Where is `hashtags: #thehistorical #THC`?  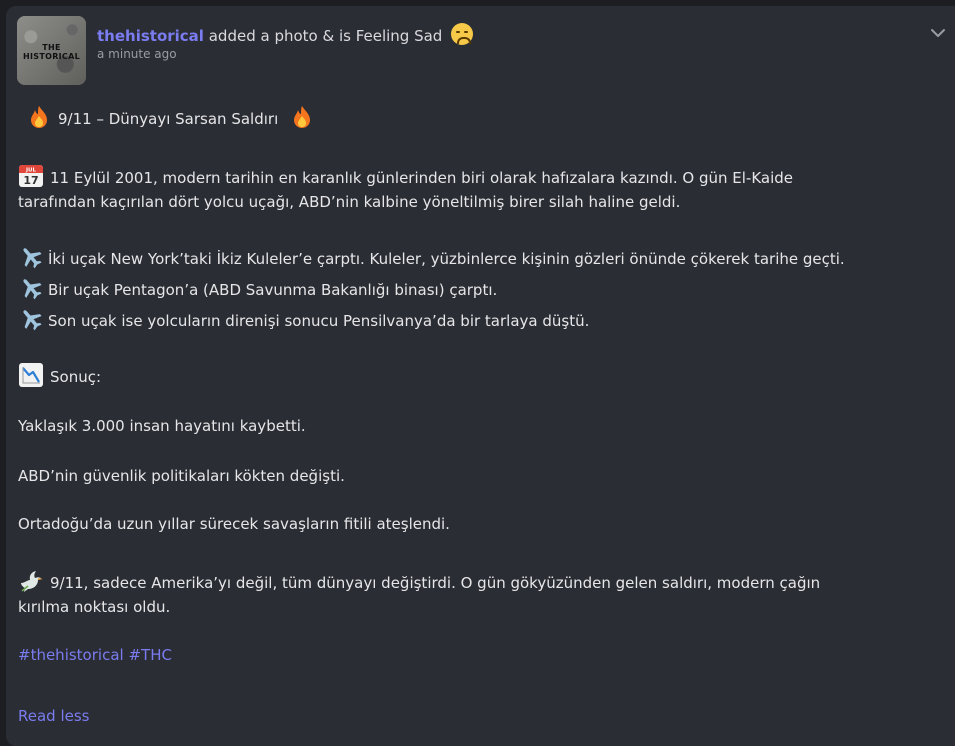 hashtags: #thehistorical #THC is located at coordinates (95, 655).